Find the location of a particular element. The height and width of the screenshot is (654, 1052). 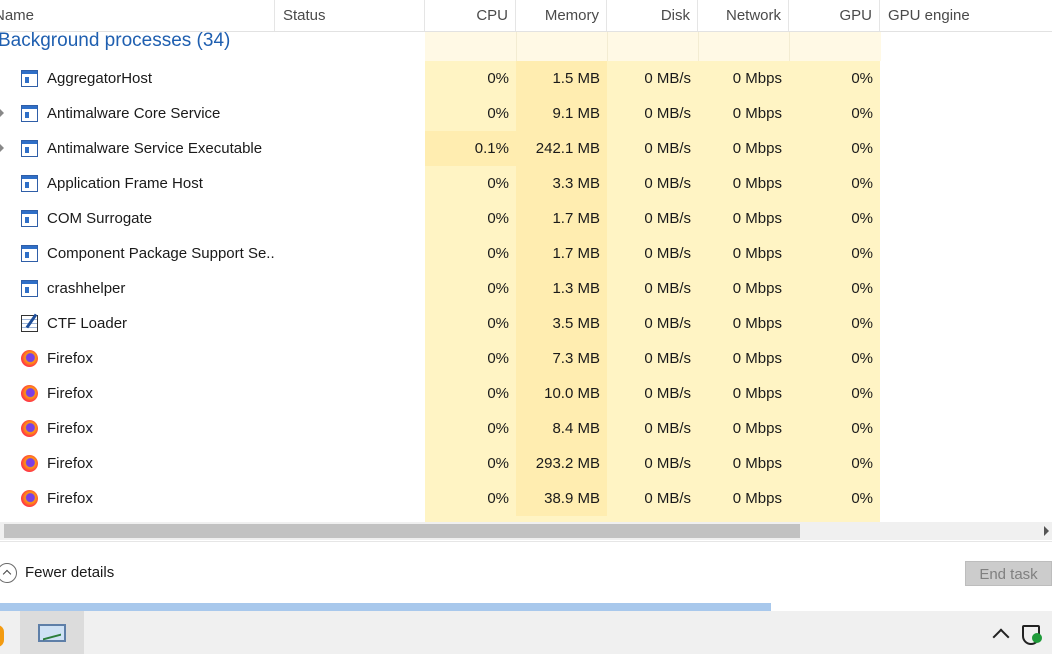

memory-cell: 1.5 MB is located at coordinates (561, 78).